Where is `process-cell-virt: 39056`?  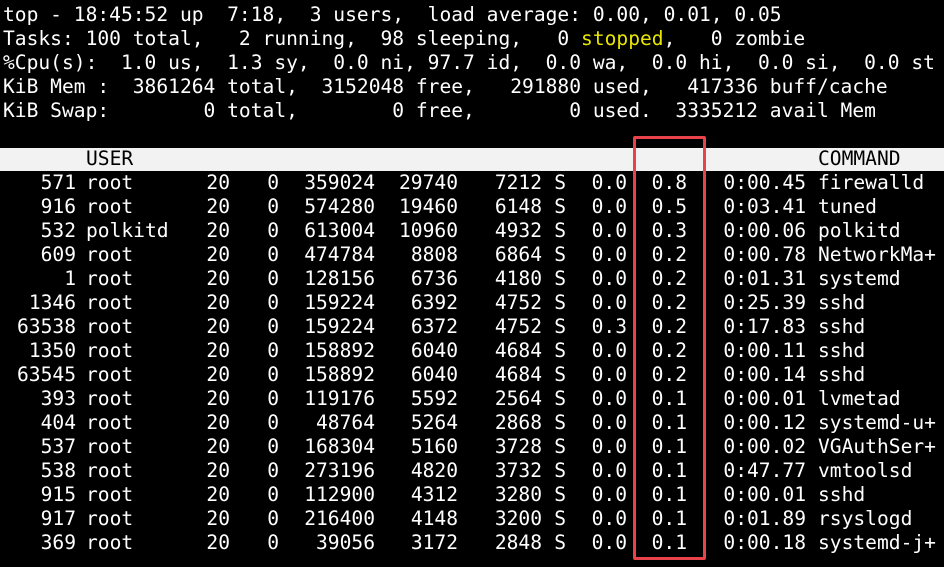 process-cell-virt: 39056 is located at coordinates (345, 542).